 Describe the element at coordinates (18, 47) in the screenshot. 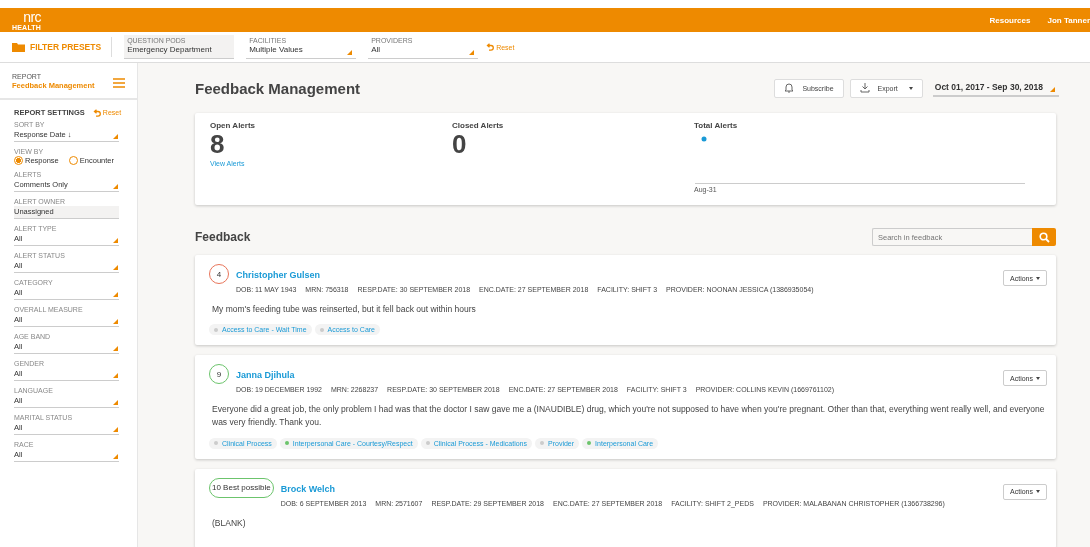

I see `folder-icon` at that location.